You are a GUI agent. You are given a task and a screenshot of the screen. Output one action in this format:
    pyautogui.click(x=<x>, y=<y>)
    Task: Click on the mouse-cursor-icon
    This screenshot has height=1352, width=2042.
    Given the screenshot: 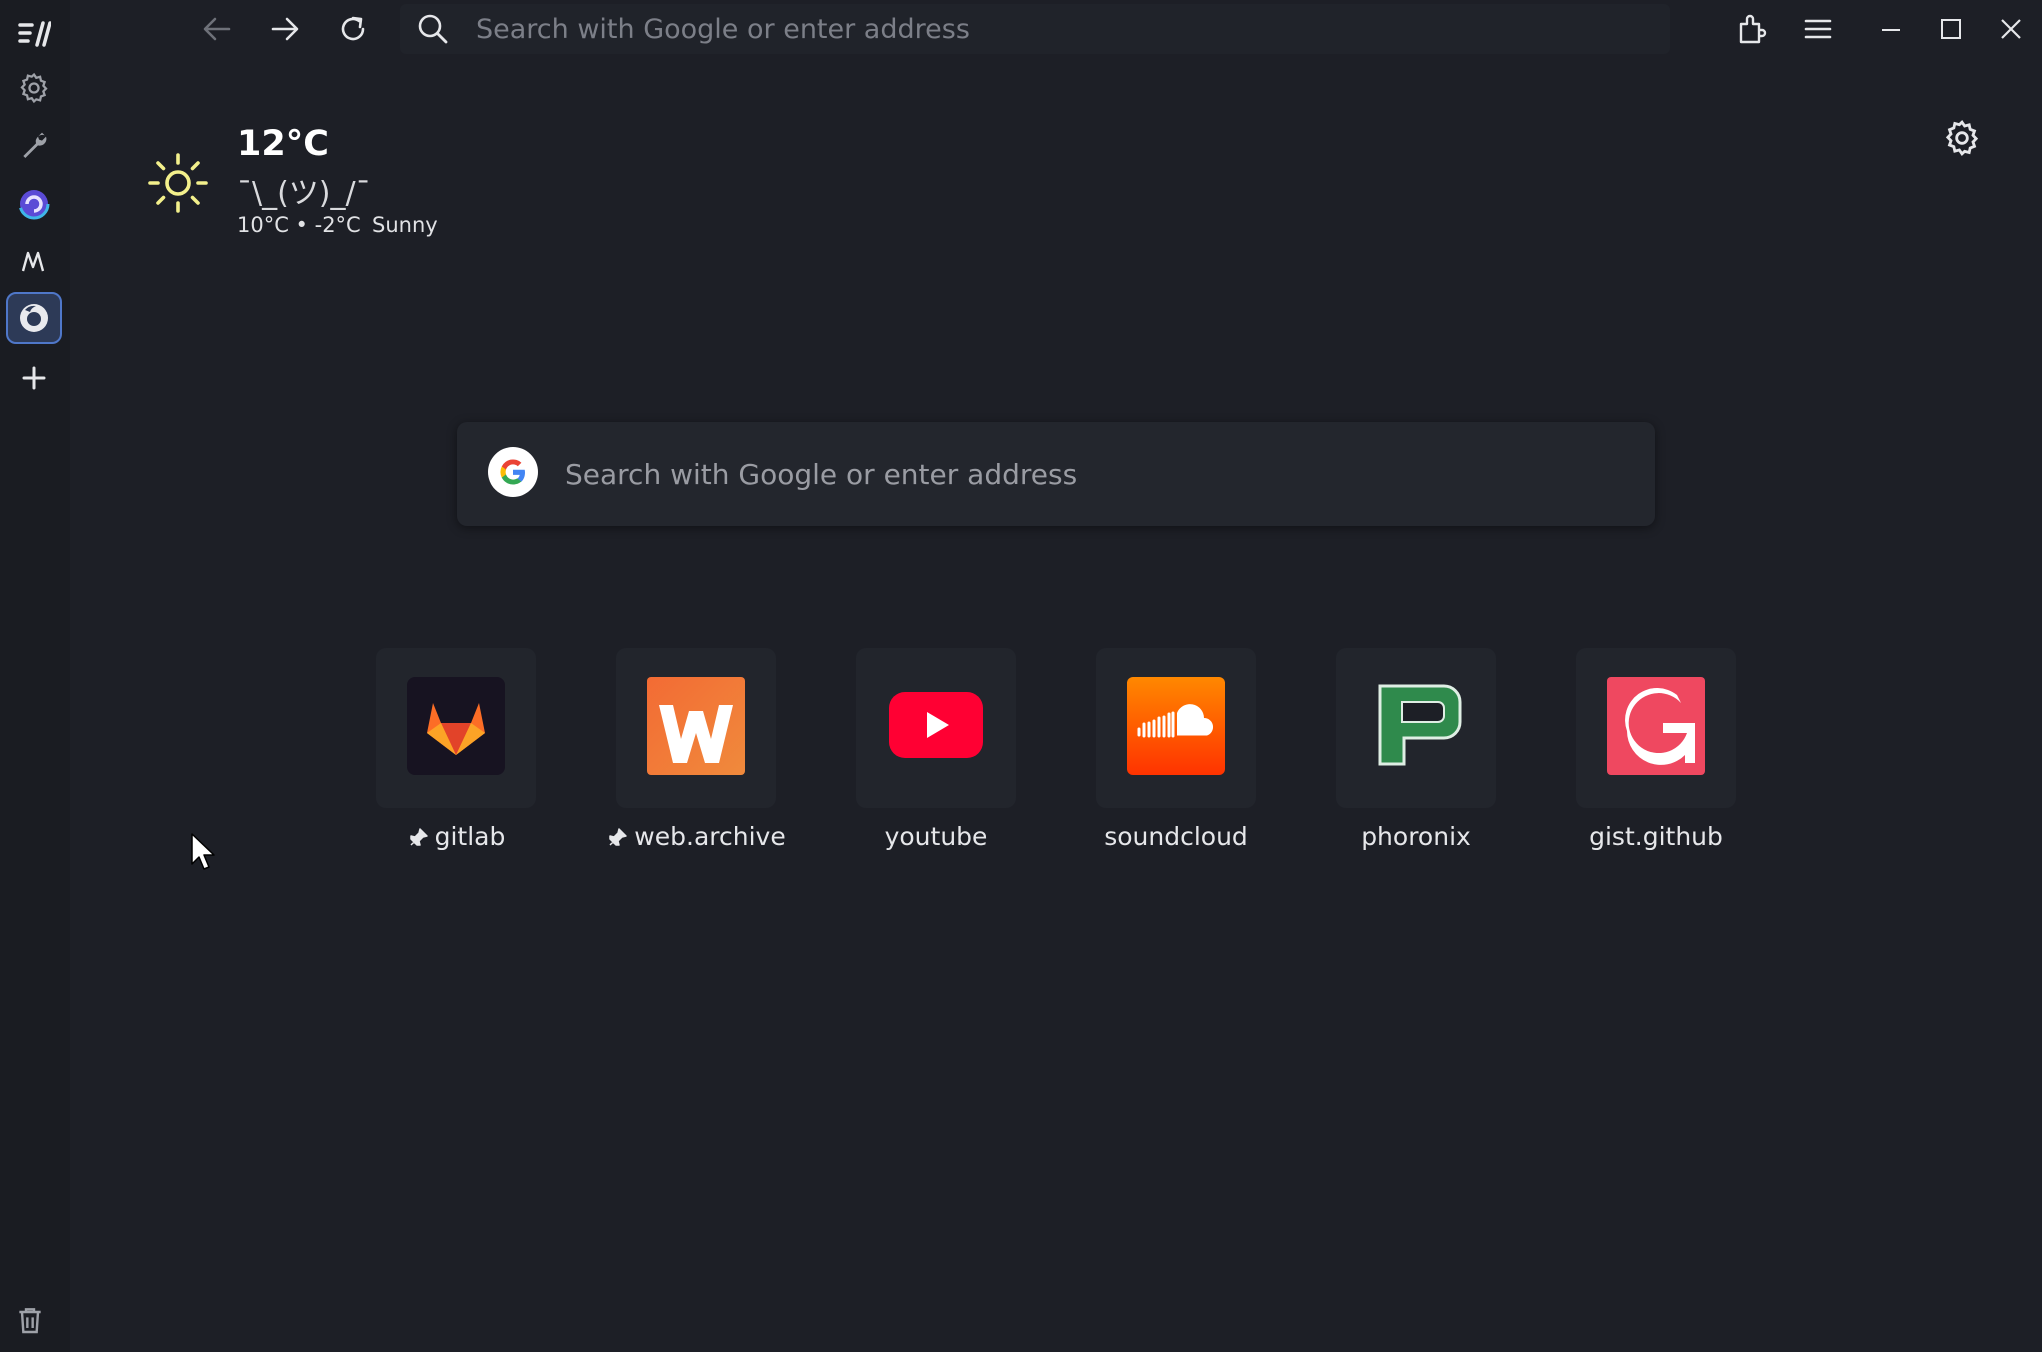 What is the action you would take?
    pyautogui.click(x=204, y=854)
    